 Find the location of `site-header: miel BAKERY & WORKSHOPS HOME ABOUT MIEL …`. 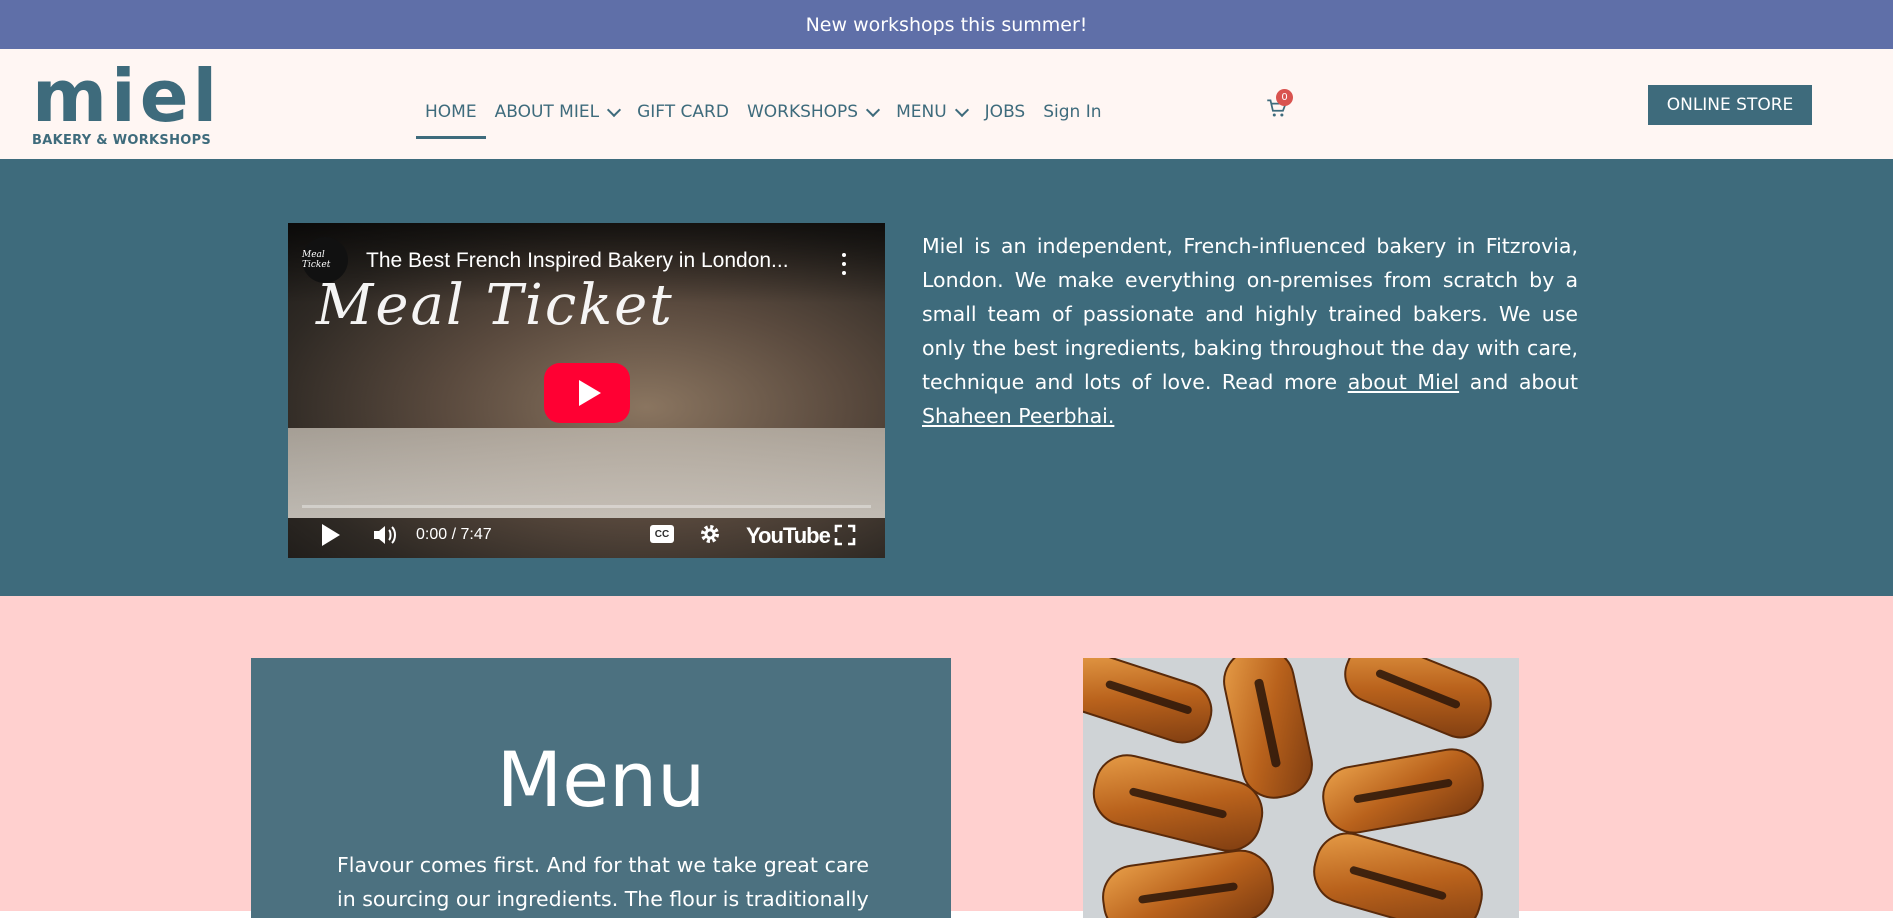

site-header: miel BAKERY & WORKSHOPS HOME ABOUT MIEL … is located at coordinates (946, 104).